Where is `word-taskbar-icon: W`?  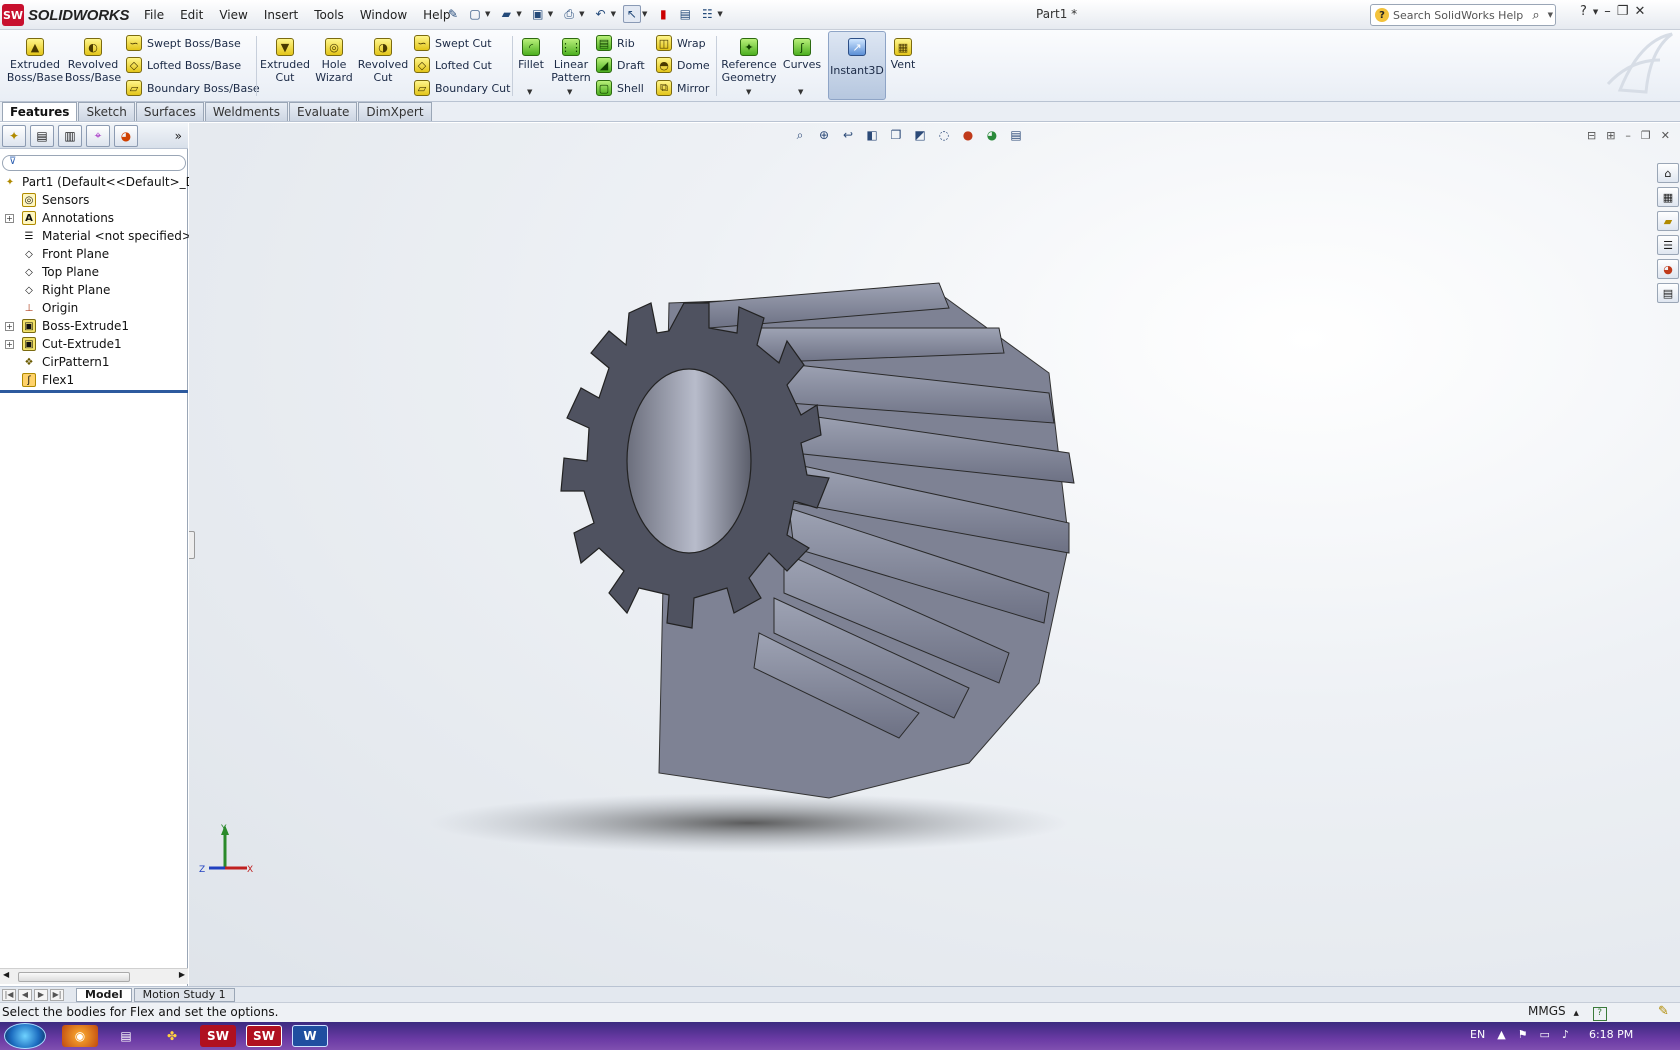 word-taskbar-icon: W is located at coordinates (310, 1036).